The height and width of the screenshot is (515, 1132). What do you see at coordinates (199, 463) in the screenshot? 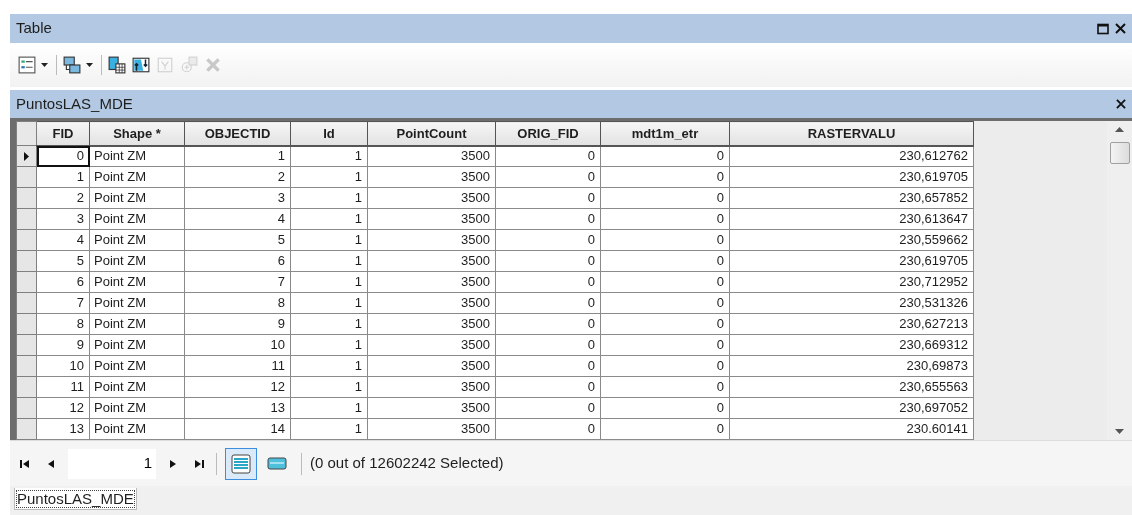
I see `last-record-icon` at bounding box center [199, 463].